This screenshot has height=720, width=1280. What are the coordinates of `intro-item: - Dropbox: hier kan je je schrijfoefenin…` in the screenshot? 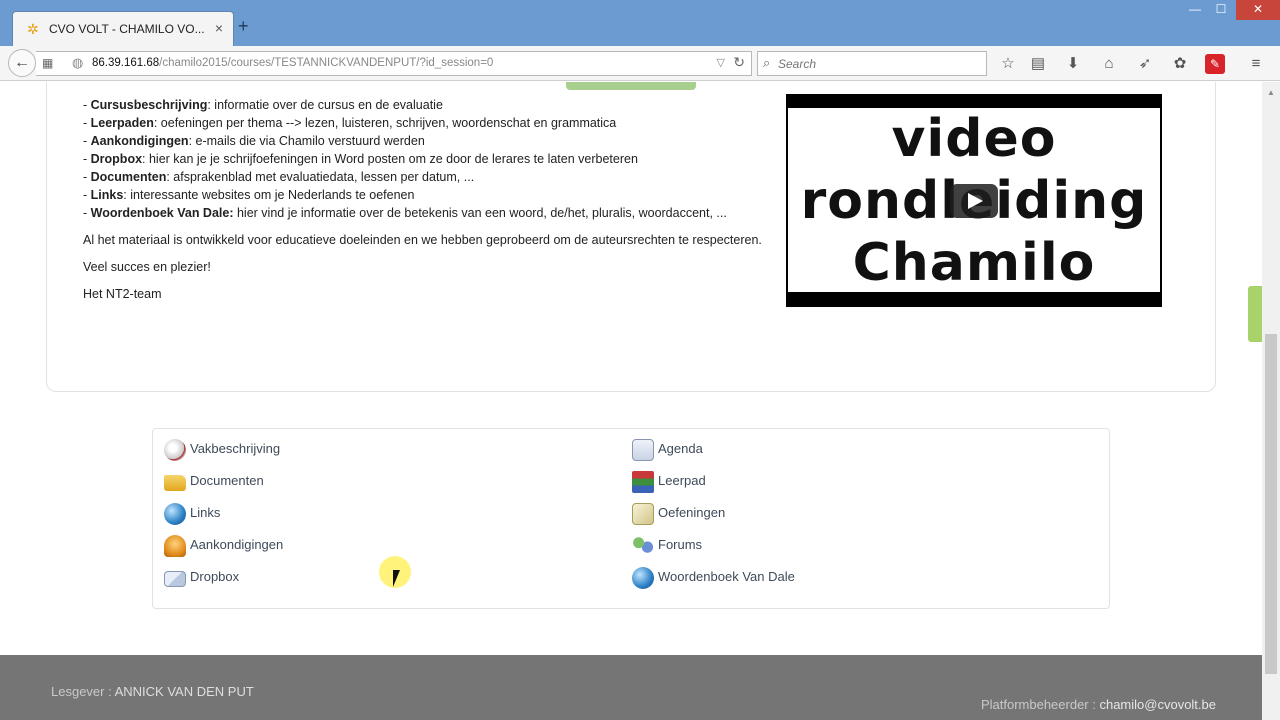 It's located at (360, 159).